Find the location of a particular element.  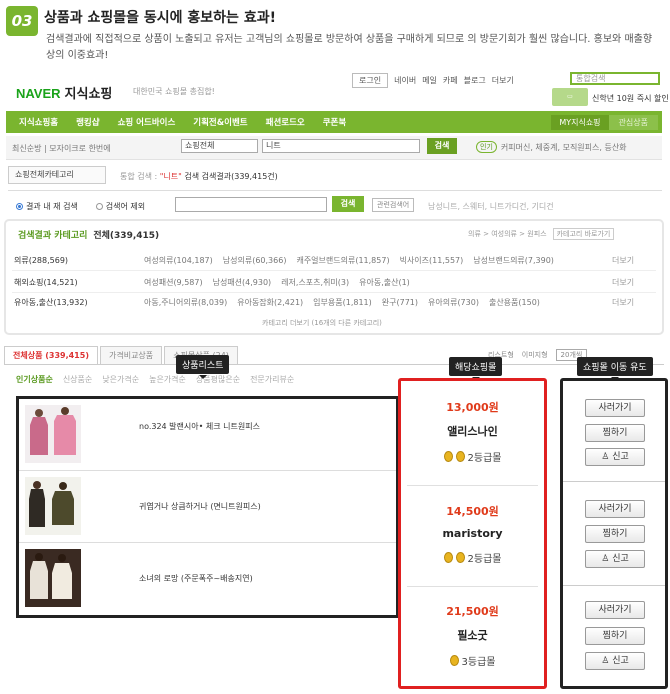

category-item: 아동,주니어의류(8,039) is located at coordinates (190, 302).